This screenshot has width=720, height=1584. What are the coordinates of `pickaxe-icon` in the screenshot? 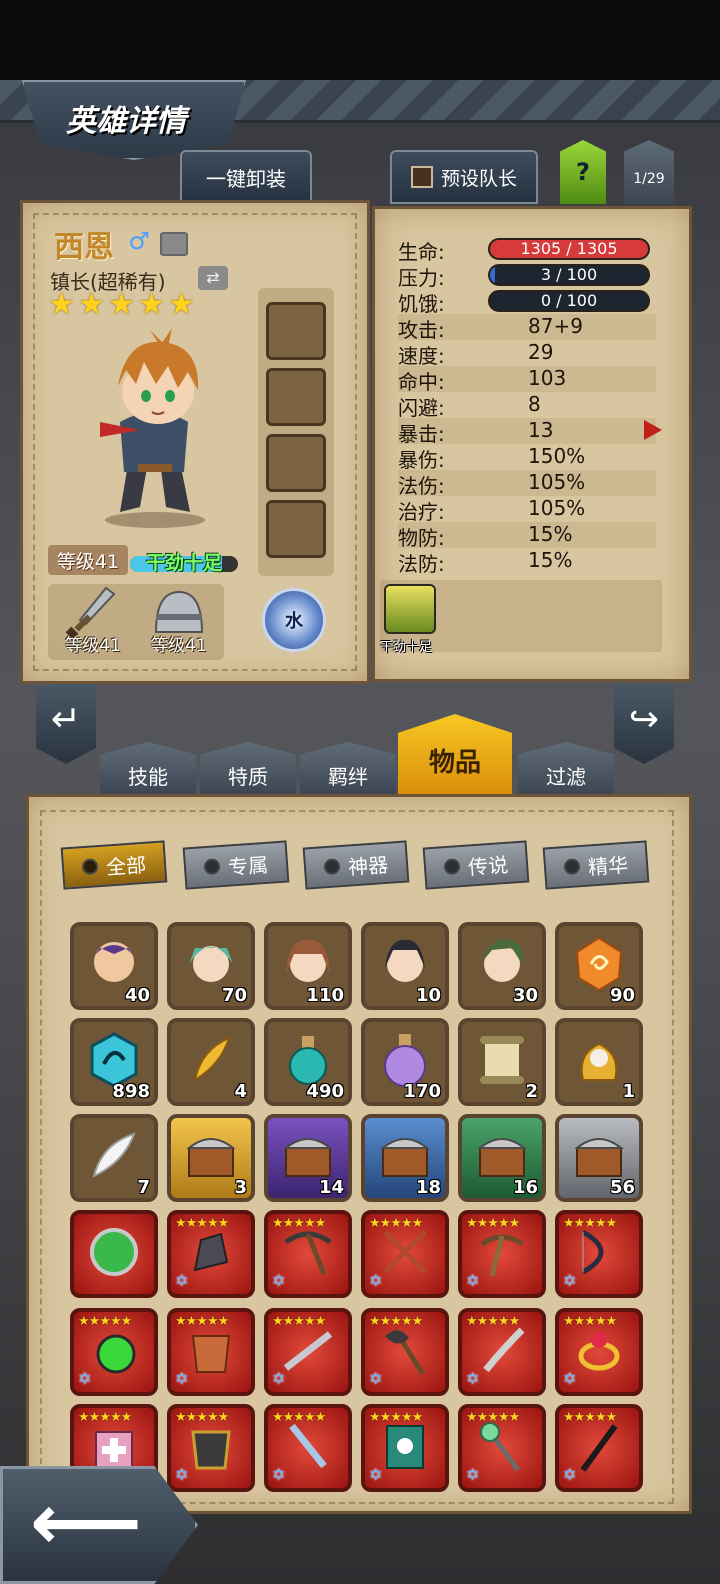 It's located at (308, 1253).